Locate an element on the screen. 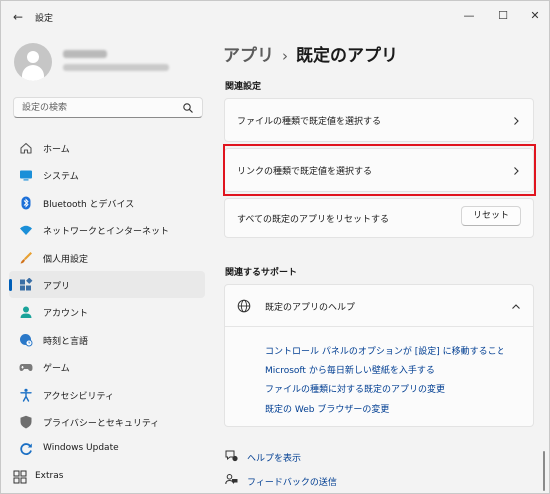 The image size is (550, 494). sidebar-item-label: ネットワークとインターネット is located at coordinates (106, 232).